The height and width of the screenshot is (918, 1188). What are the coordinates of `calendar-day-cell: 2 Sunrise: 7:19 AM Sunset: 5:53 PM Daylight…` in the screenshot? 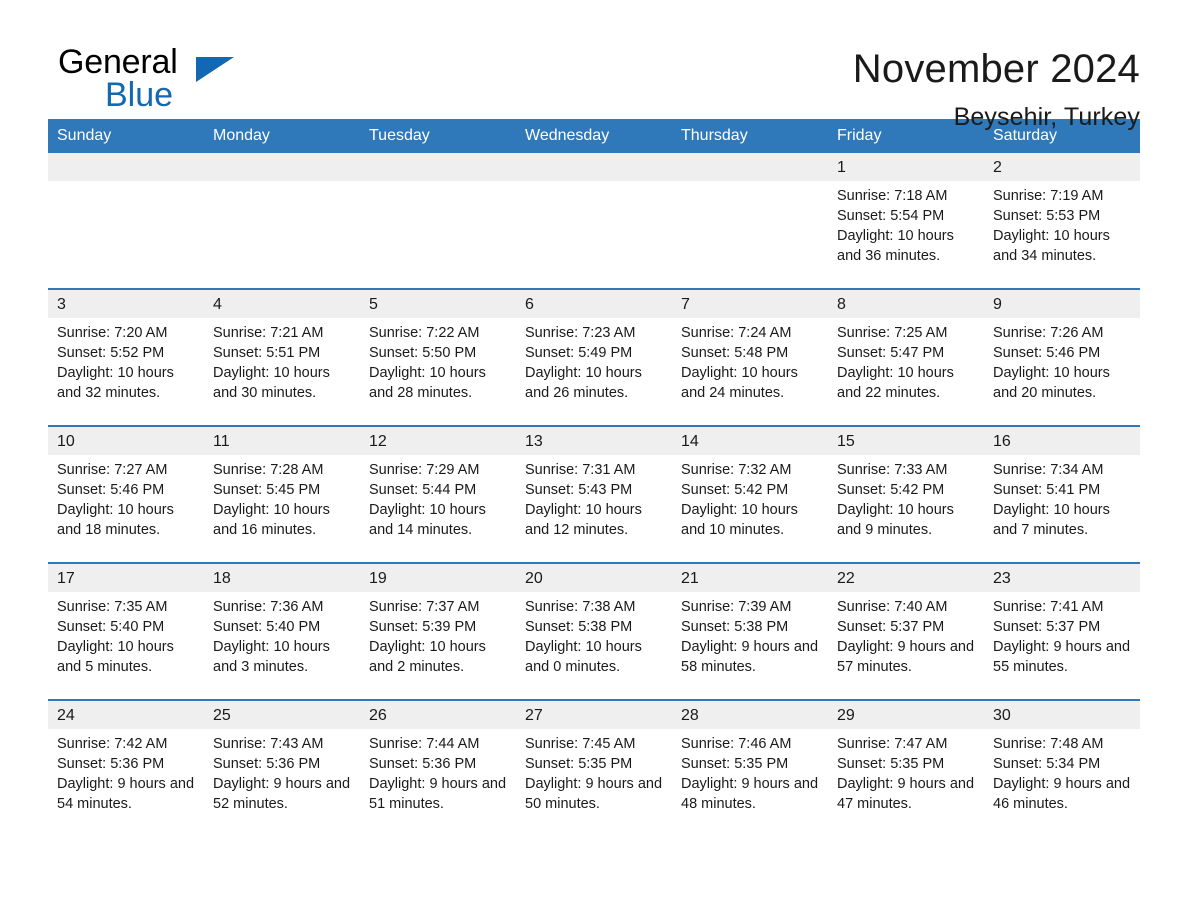 It's located at (1062, 221).